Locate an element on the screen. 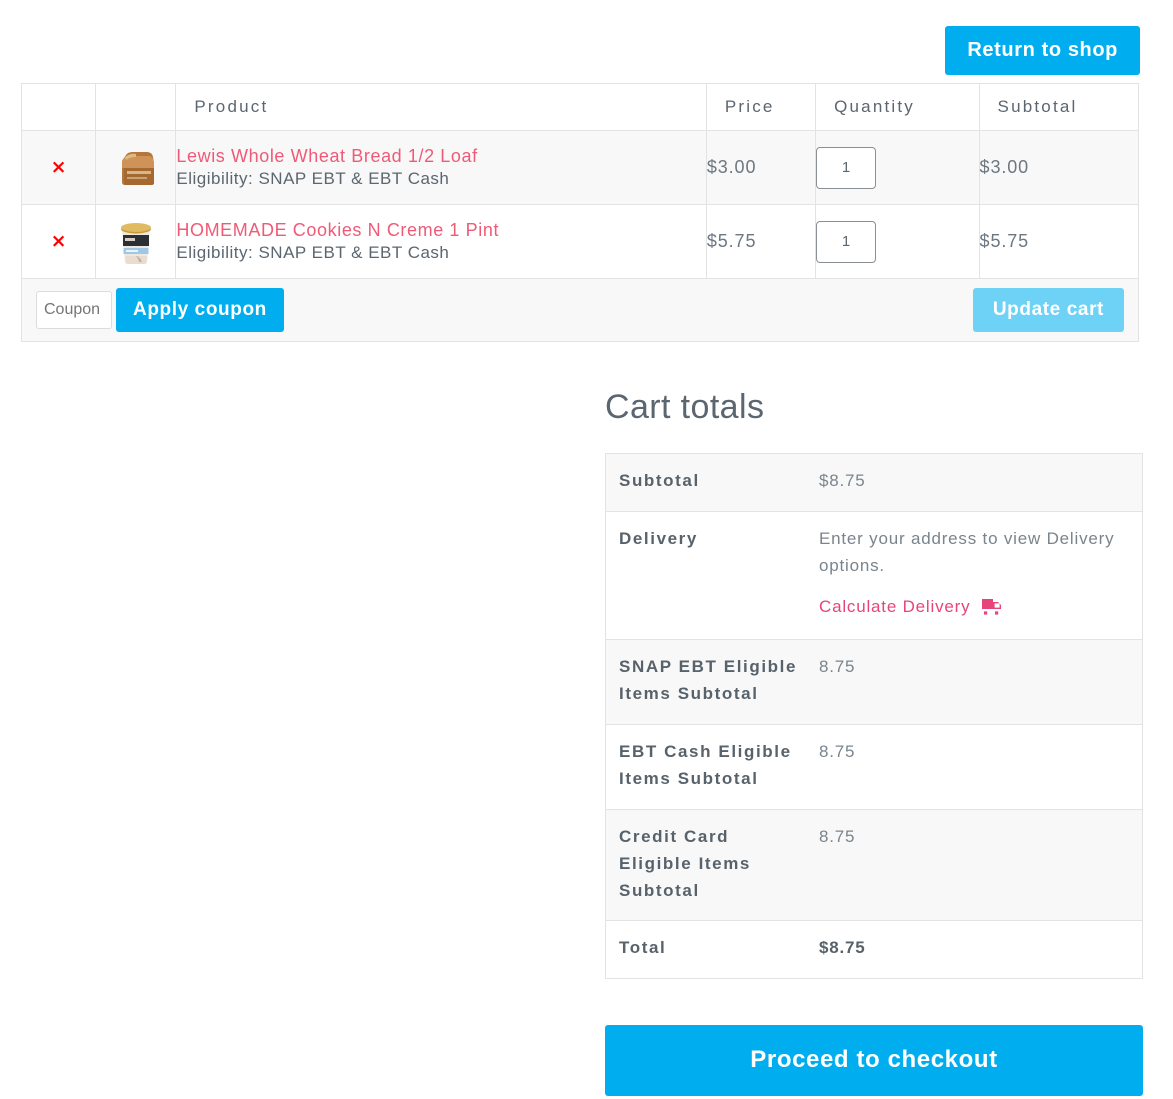  column-header-product: Product is located at coordinates (441, 107).